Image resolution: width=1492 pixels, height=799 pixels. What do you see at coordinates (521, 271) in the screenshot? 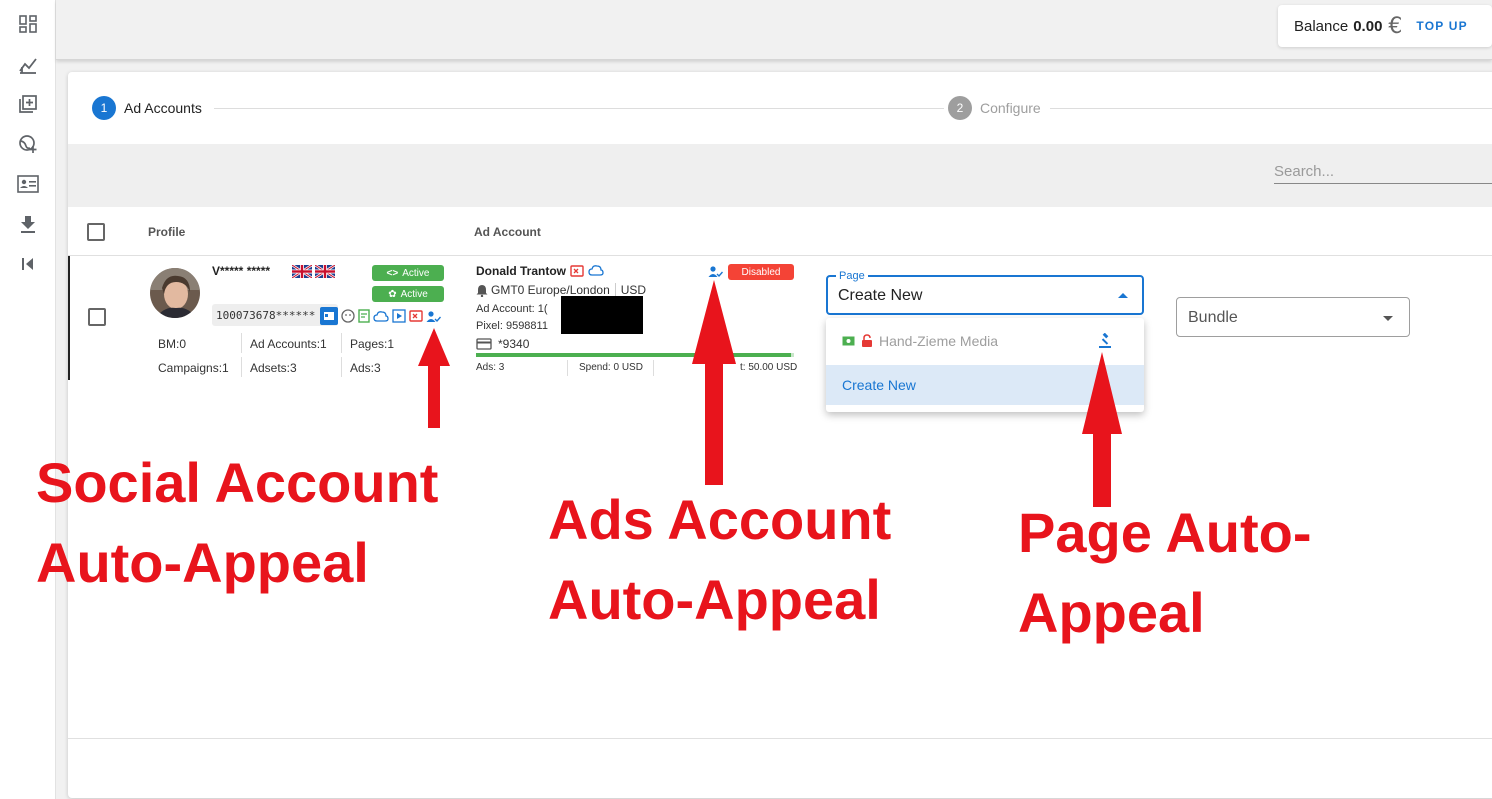
I see `ad-account-name: Donald Trantow` at bounding box center [521, 271].